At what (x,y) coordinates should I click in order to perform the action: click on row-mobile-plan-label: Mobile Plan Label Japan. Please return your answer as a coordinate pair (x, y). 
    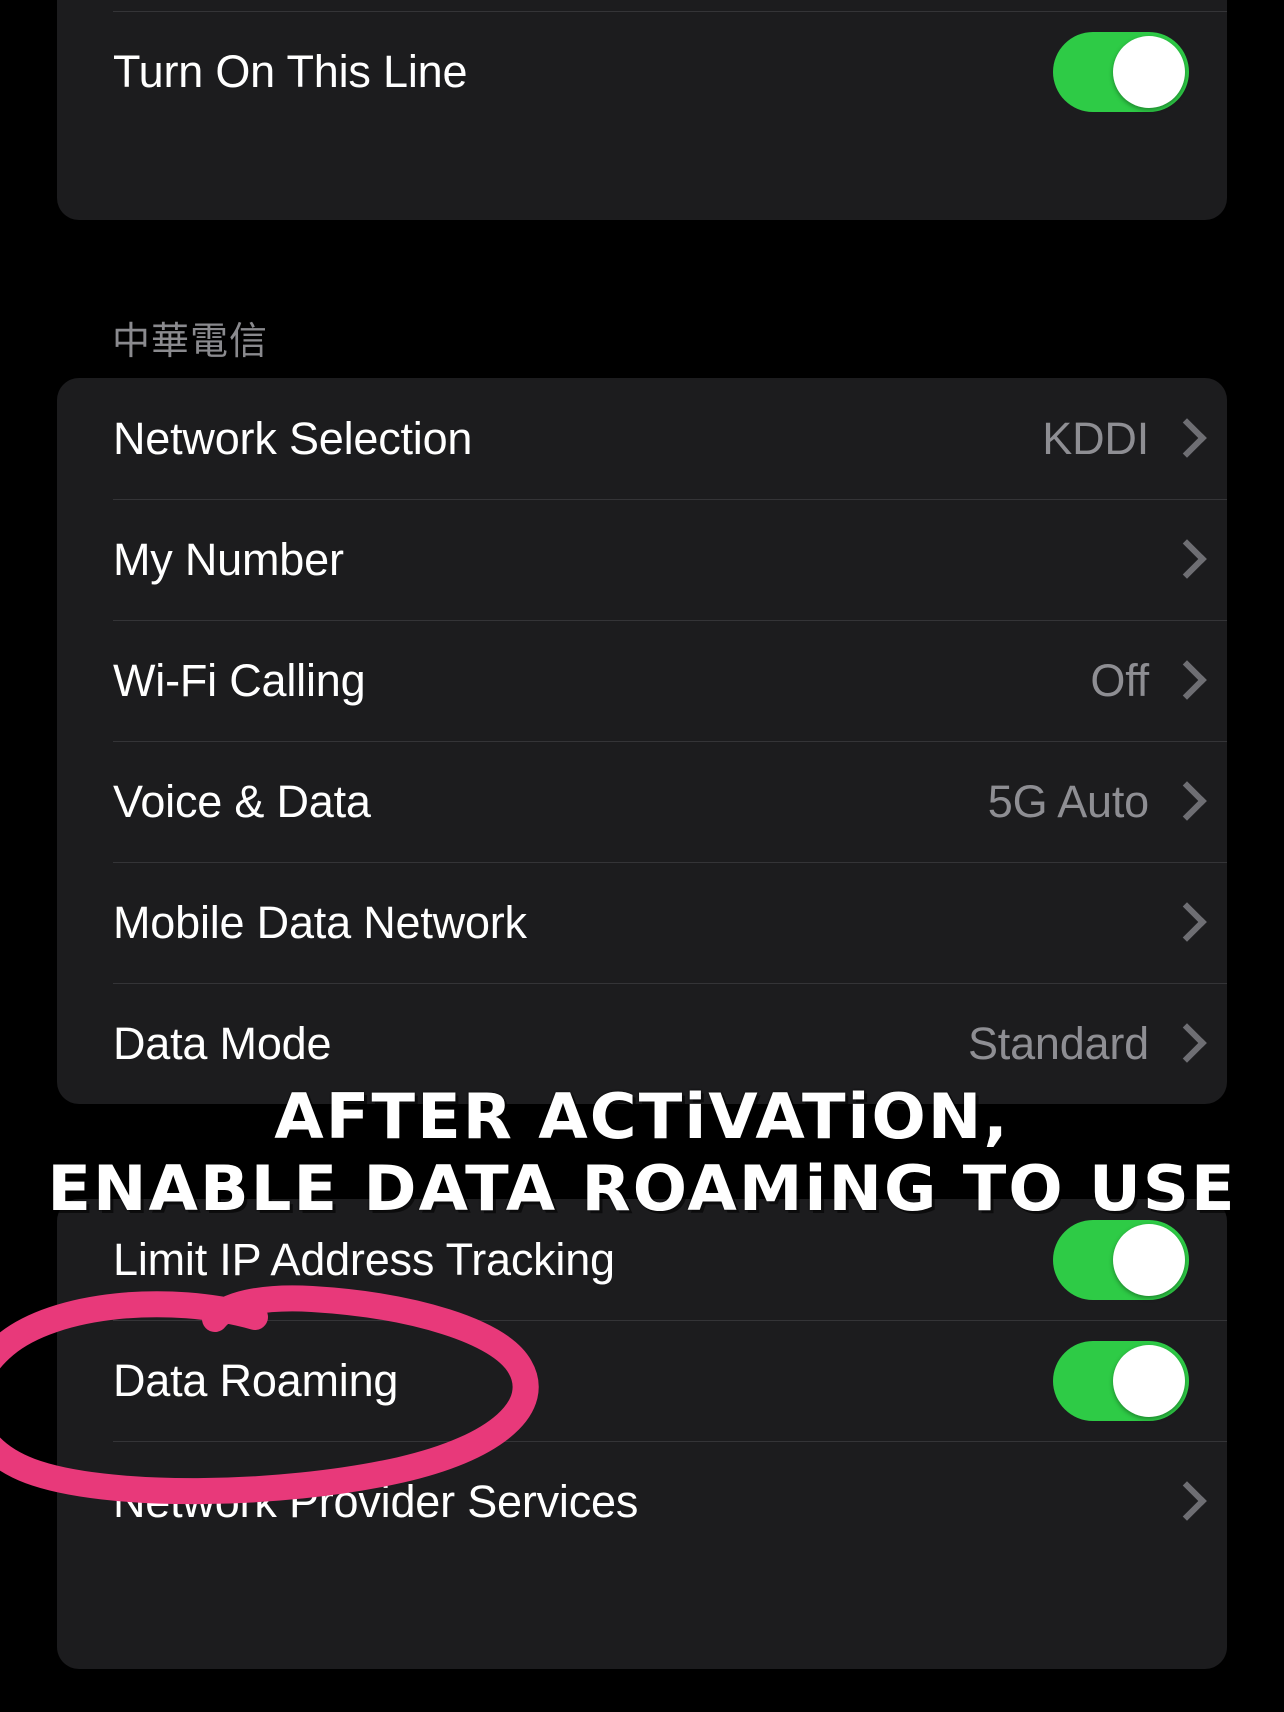
    Looking at the image, I should click on (642, 5).